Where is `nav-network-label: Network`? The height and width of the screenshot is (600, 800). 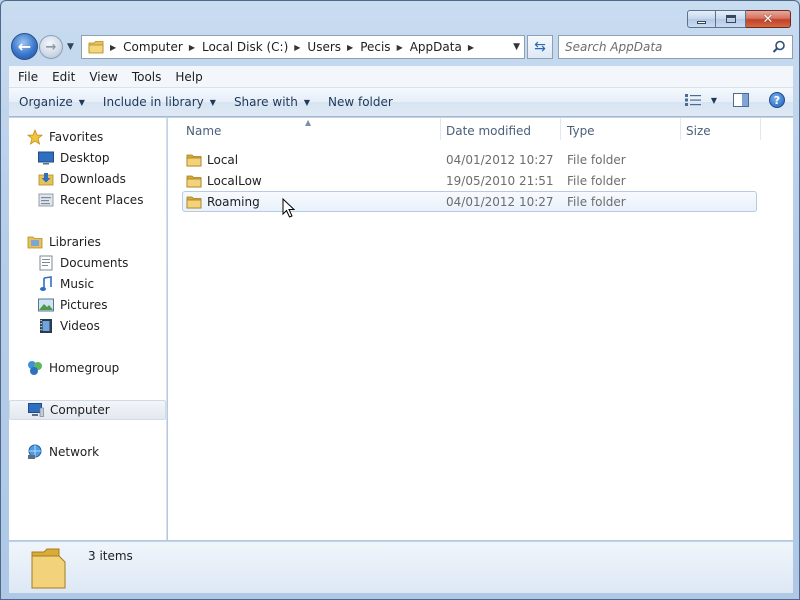 nav-network-label: Network is located at coordinates (74, 452).